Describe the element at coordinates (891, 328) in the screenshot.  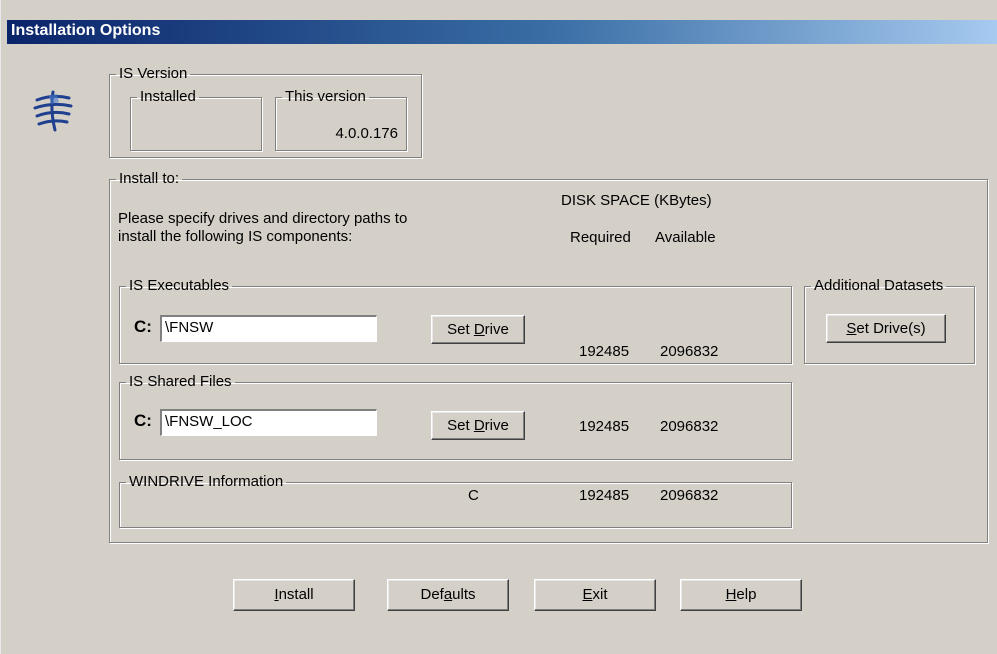
I see `set-drives-post: et Drive(s)` at that location.